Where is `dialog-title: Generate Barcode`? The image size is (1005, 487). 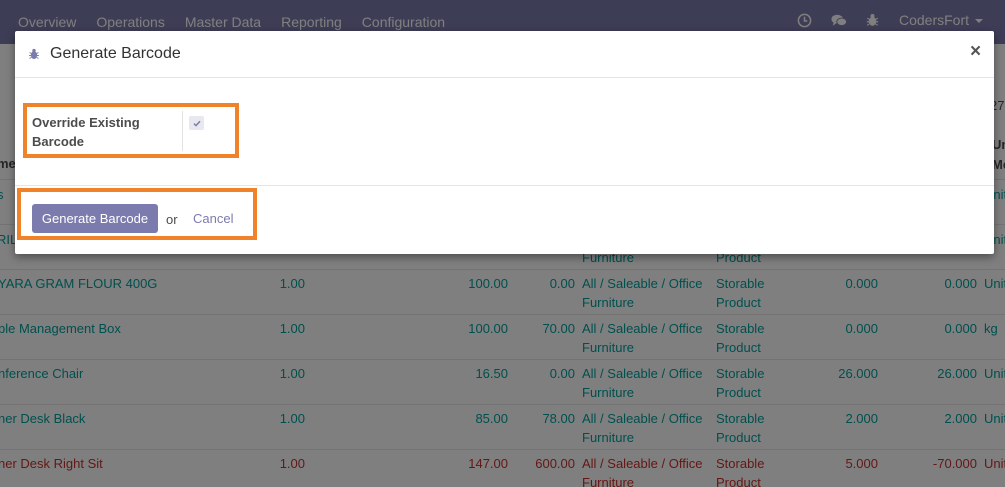 dialog-title: Generate Barcode is located at coordinates (115, 53).